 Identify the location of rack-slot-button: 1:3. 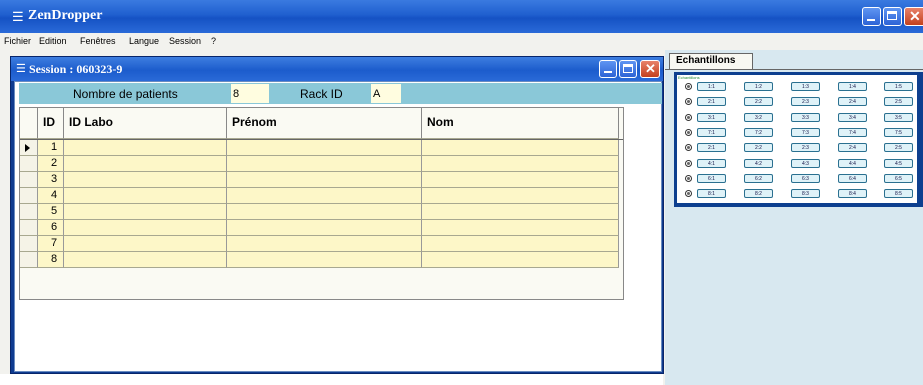
(805, 86).